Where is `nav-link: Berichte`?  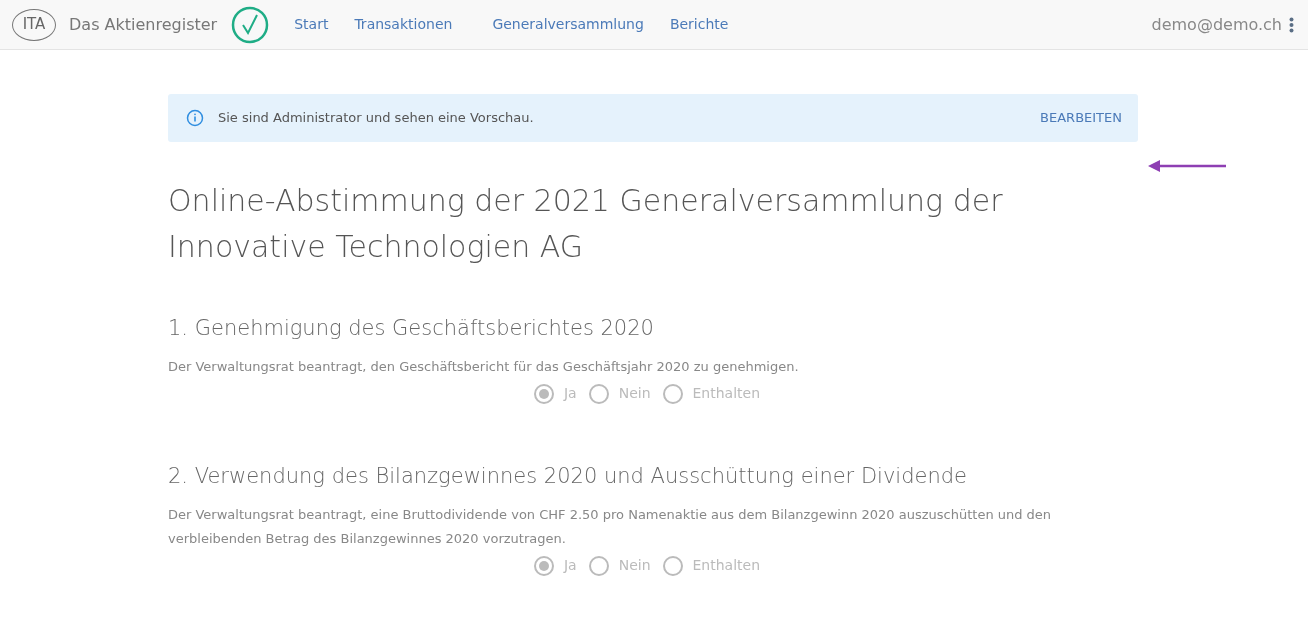
nav-link: Berichte is located at coordinates (699, 24).